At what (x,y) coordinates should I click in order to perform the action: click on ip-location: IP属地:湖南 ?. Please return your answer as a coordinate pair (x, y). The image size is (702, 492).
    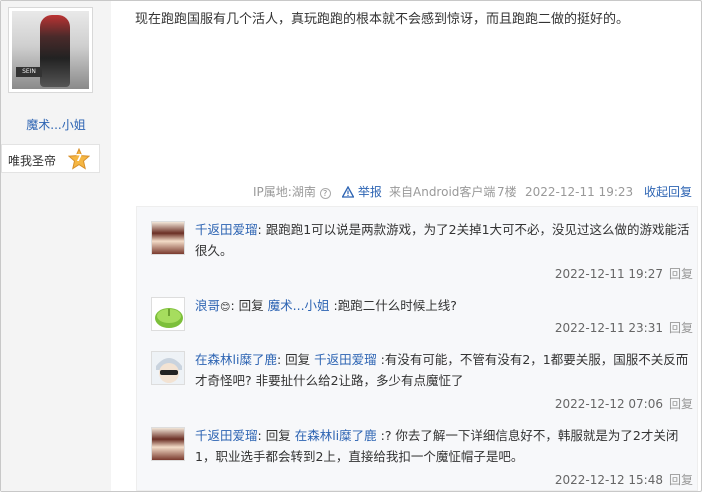
    Looking at the image, I should click on (292, 192).